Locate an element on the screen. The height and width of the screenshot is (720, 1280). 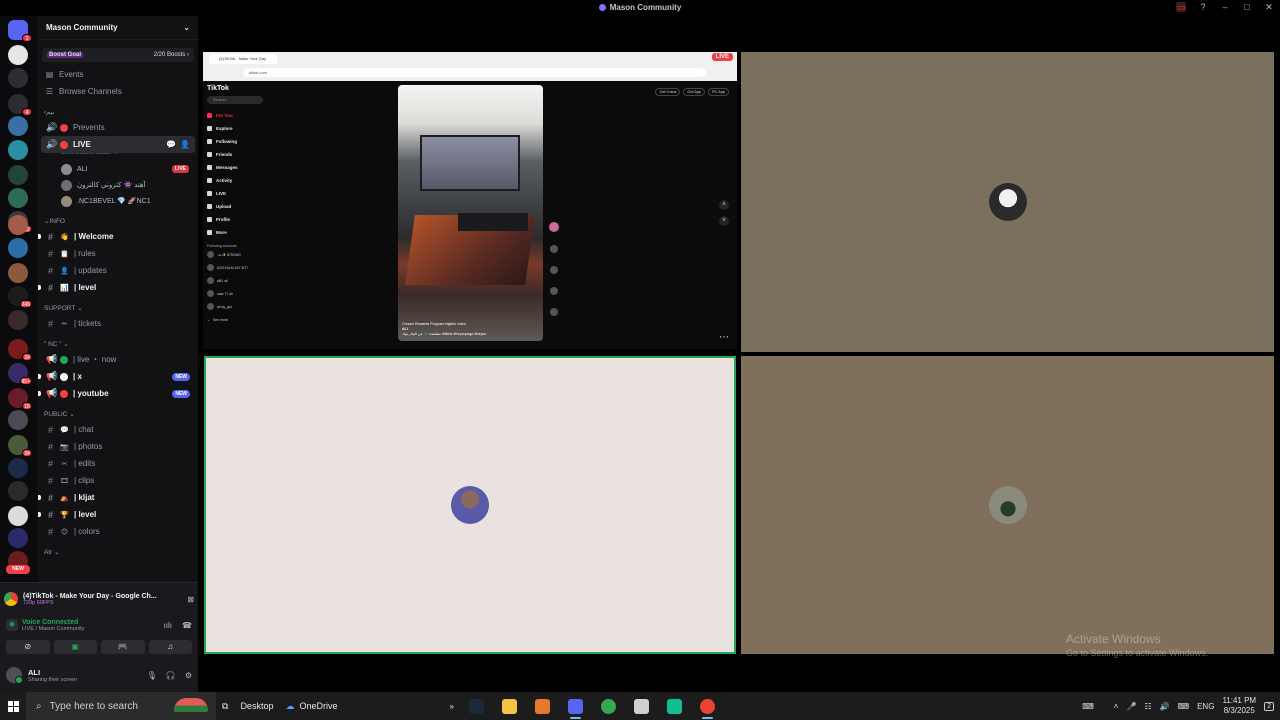
voice-user: آهند 👾 كتروني كالترون is located at coordinates (118, 185).